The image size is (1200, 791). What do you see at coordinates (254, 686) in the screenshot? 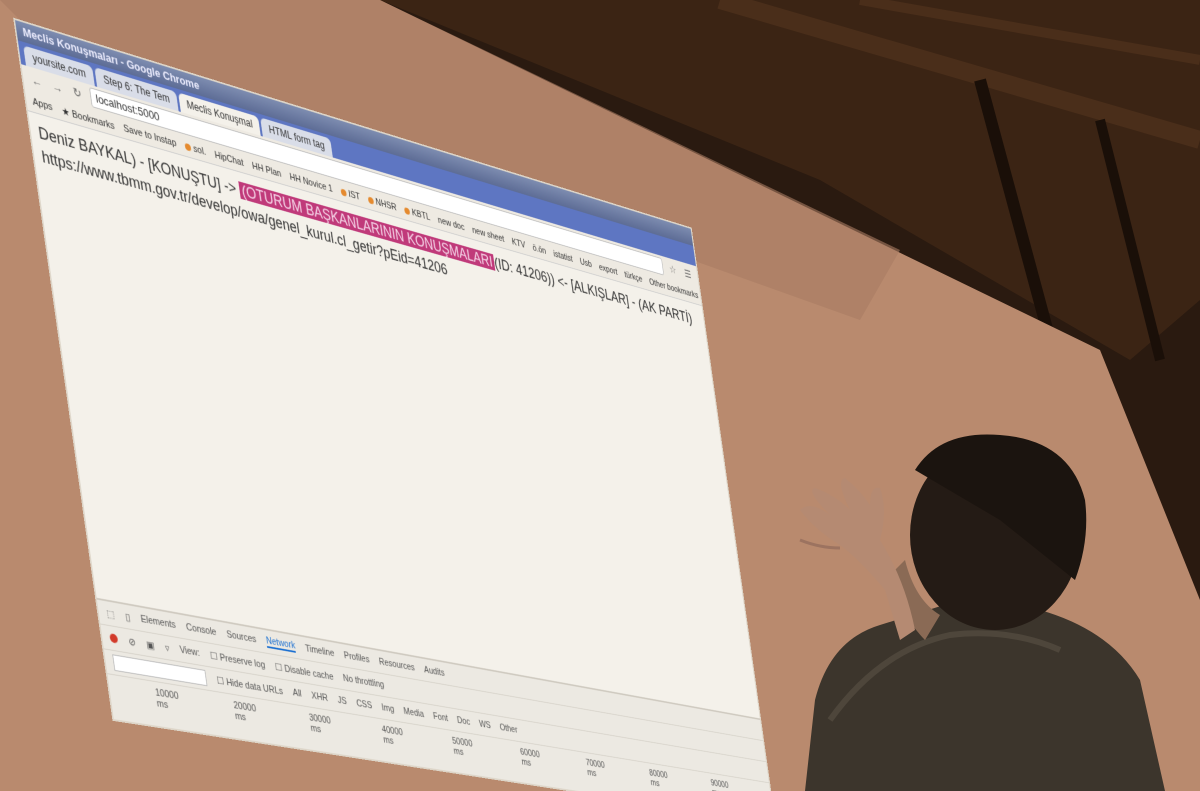
I see `hide-data-urls-label: Hide data URLs` at bounding box center [254, 686].